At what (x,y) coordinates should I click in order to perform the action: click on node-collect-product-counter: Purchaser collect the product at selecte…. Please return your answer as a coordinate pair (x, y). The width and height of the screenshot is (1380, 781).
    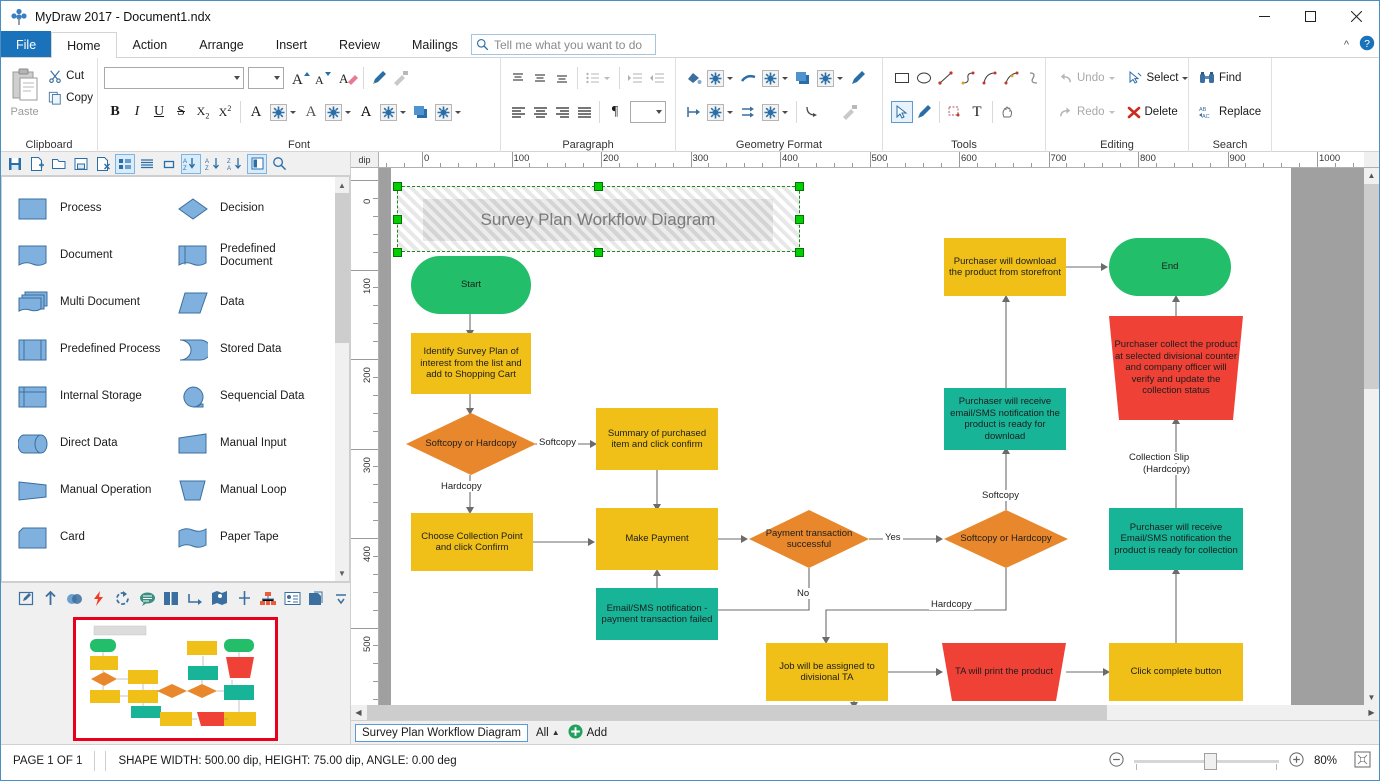
    Looking at the image, I should click on (1176, 368).